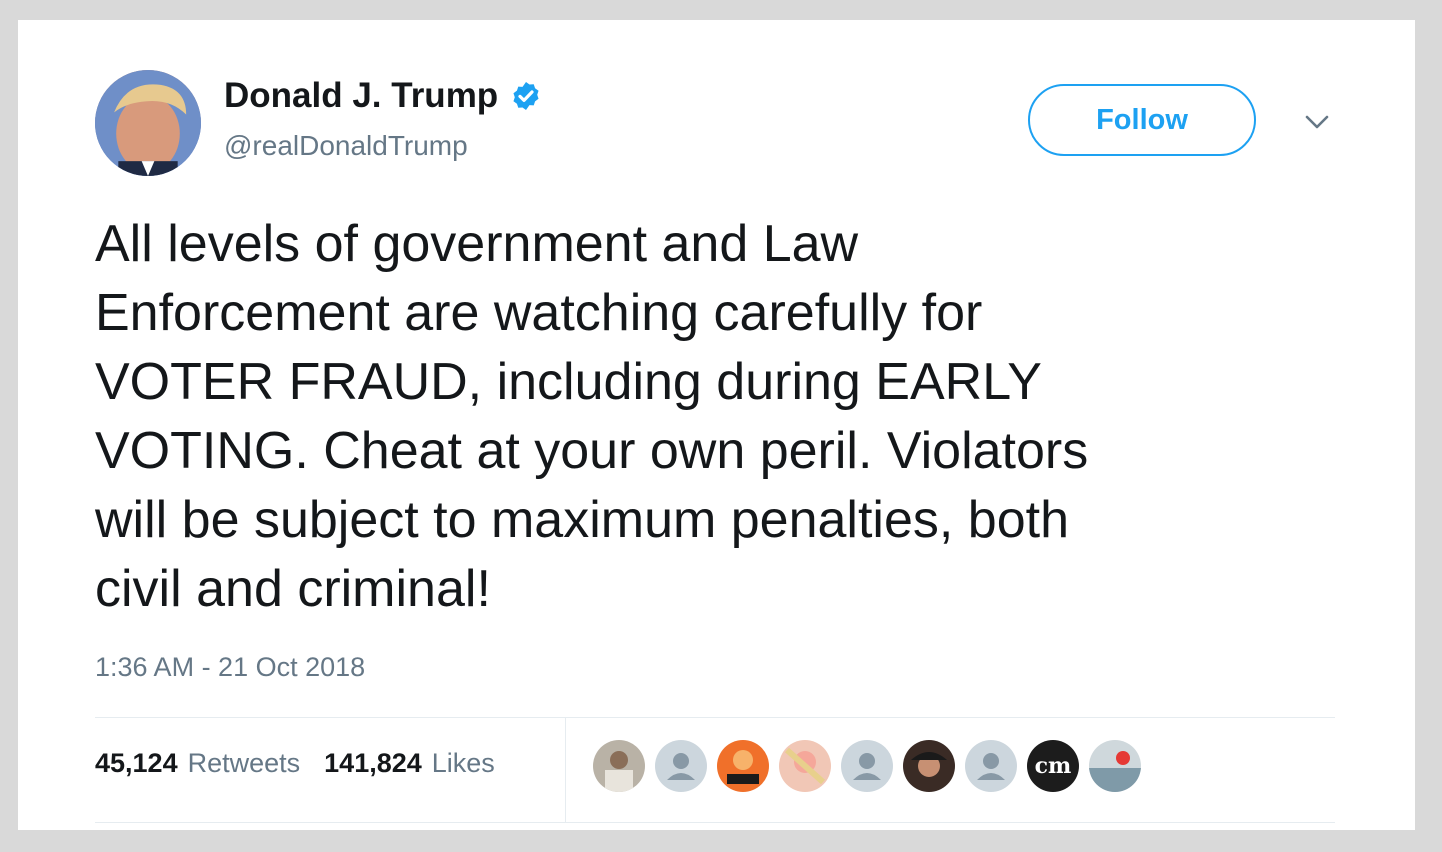  What do you see at coordinates (1317, 122) in the screenshot?
I see `chevron-down-icon` at bounding box center [1317, 122].